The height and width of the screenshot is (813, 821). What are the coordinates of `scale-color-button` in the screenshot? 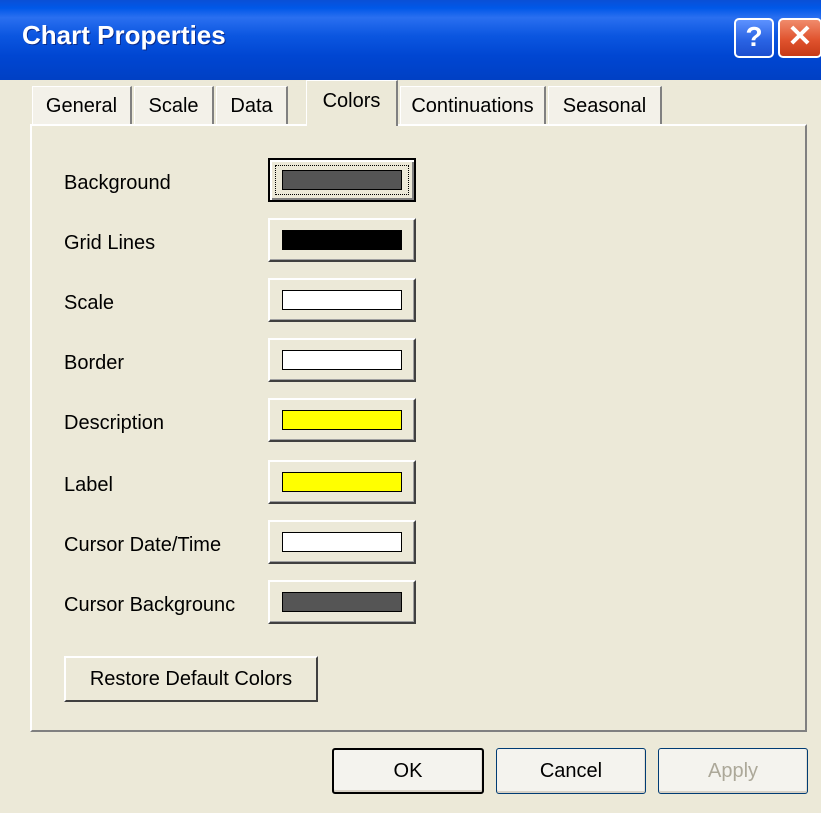 It's located at (342, 300).